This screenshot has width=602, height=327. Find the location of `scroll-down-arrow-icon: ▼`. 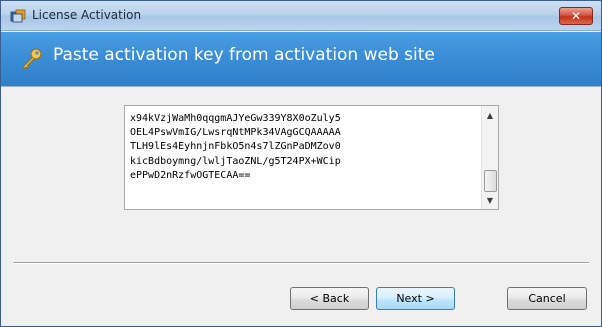

scroll-down-arrow-icon: ▼ is located at coordinates (490, 200).